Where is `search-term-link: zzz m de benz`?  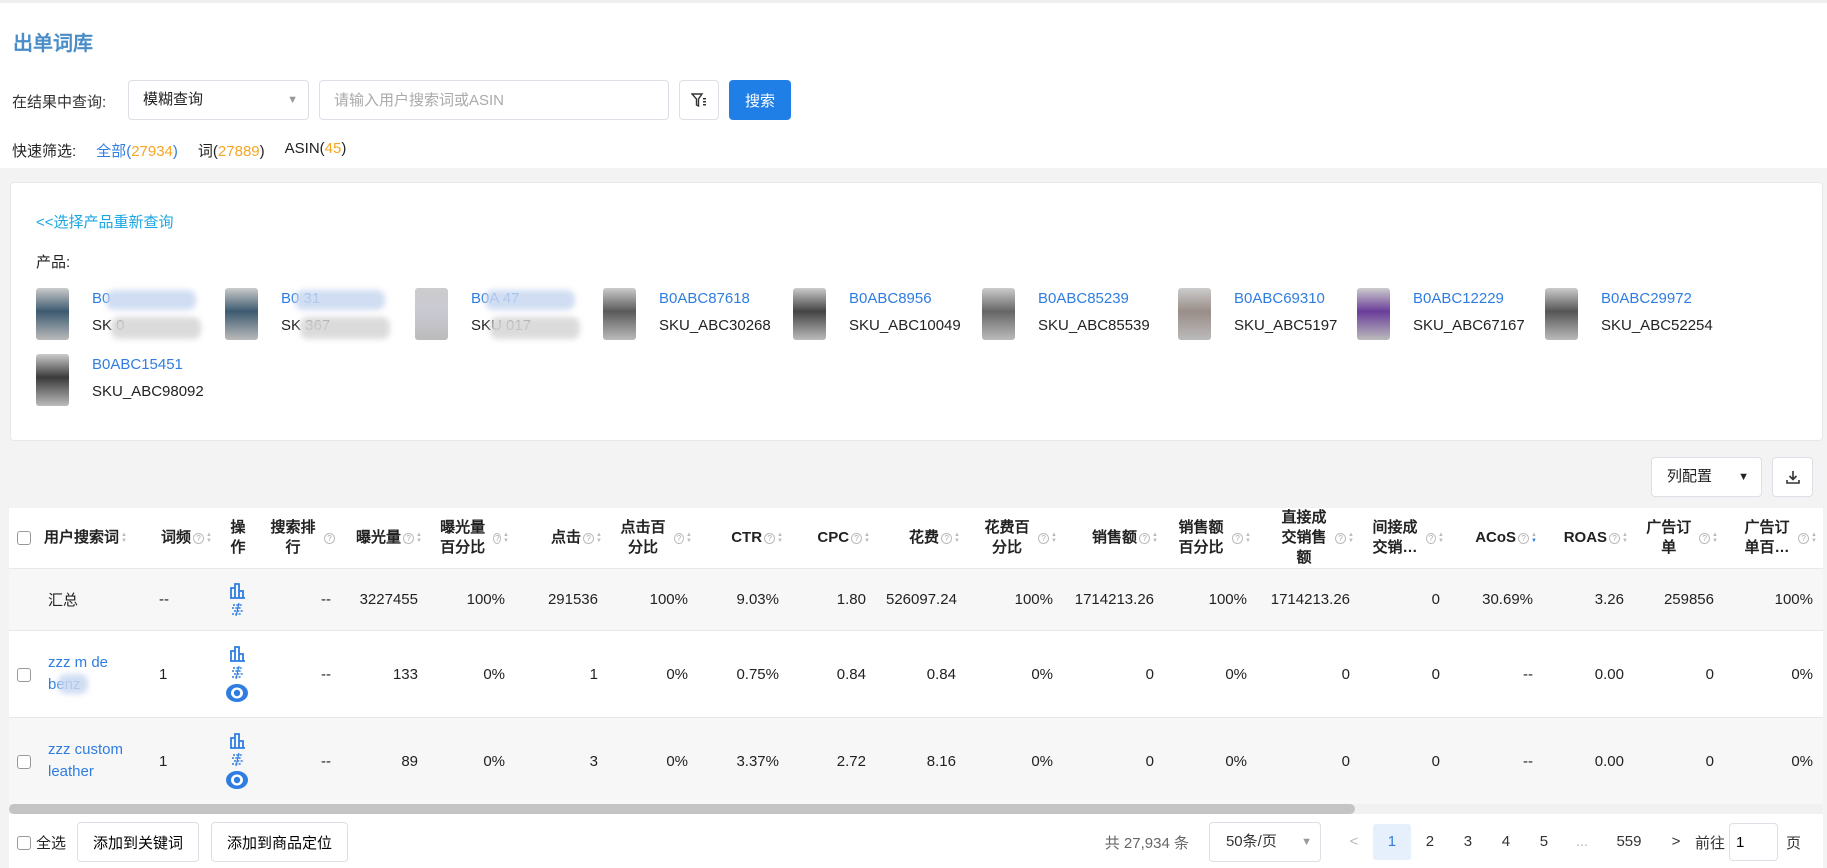 search-term-link: zzz m de benz is located at coordinates (88, 674).